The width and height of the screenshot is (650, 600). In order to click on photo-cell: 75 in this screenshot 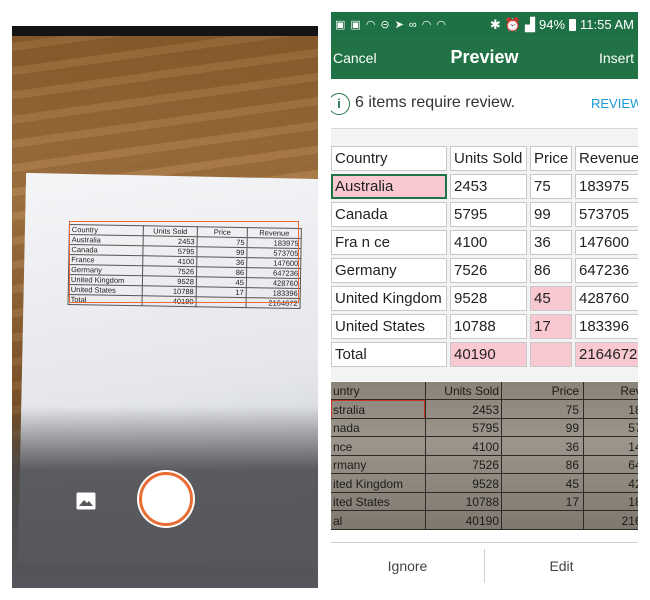, I will do `click(572, 409)`.